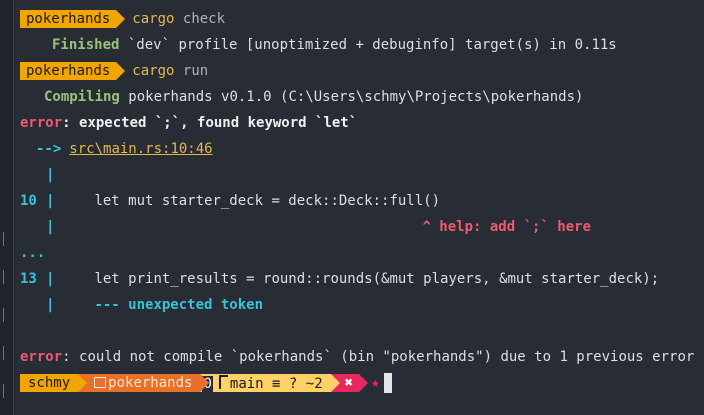 This screenshot has width=704, height=415. I want to click on line-number: 10, so click(28, 201).